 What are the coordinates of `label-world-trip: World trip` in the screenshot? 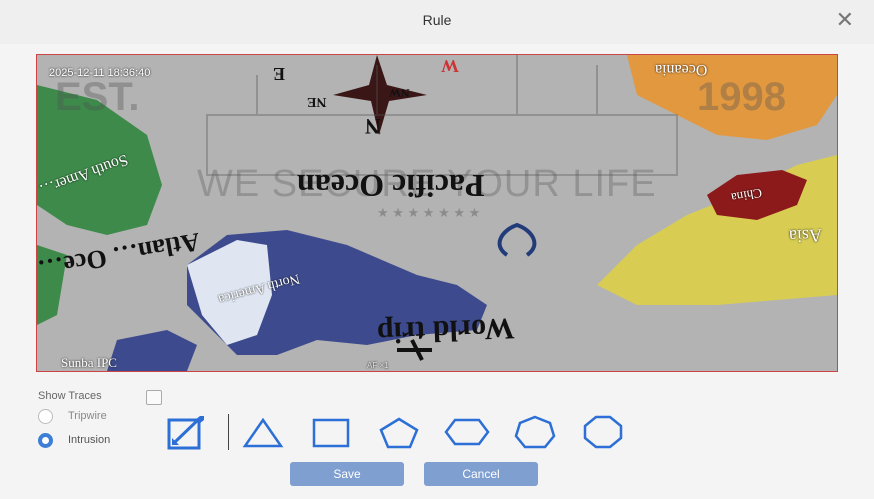 It's located at (446, 330).